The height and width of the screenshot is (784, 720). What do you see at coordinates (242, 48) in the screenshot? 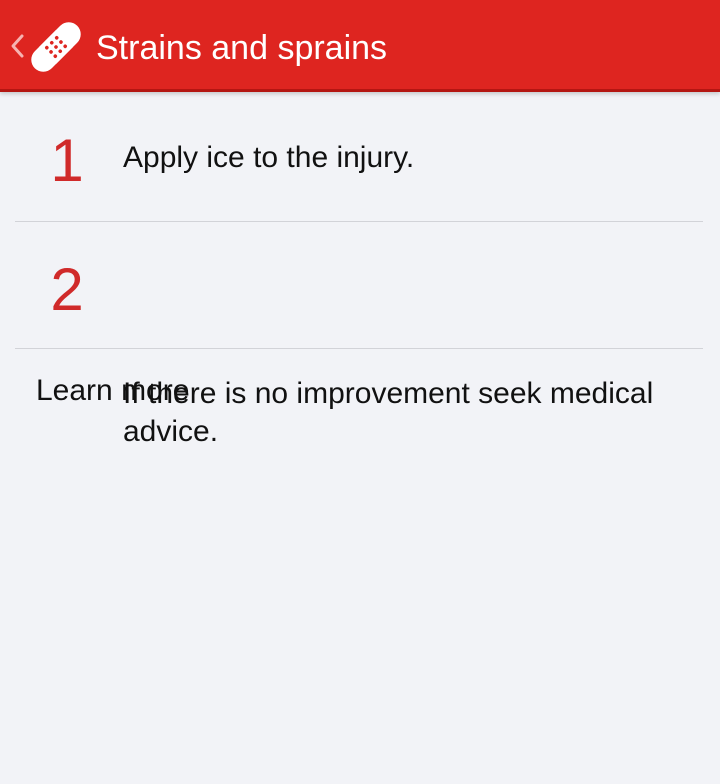
I see `page-title: Strains and sprains` at bounding box center [242, 48].